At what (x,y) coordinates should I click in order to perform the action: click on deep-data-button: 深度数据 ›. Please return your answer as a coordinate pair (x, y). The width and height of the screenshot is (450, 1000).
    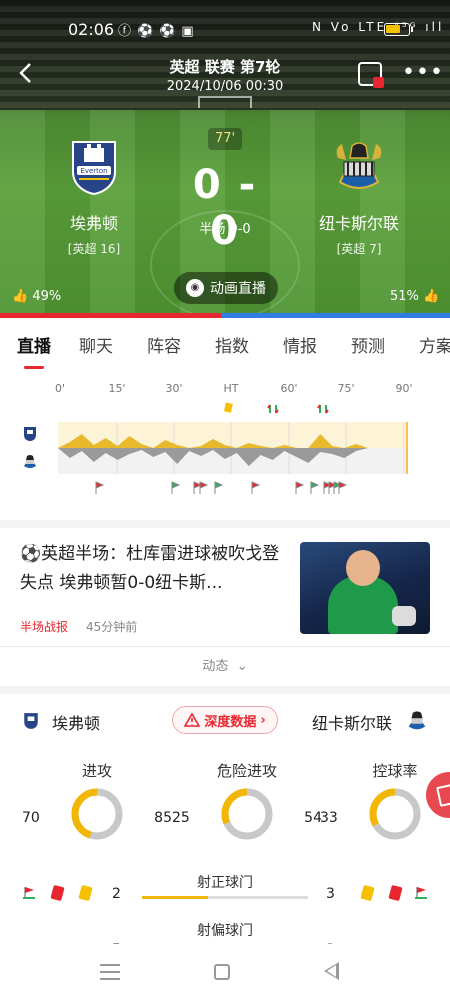
    Looking at the image, I should click on (225, 720).